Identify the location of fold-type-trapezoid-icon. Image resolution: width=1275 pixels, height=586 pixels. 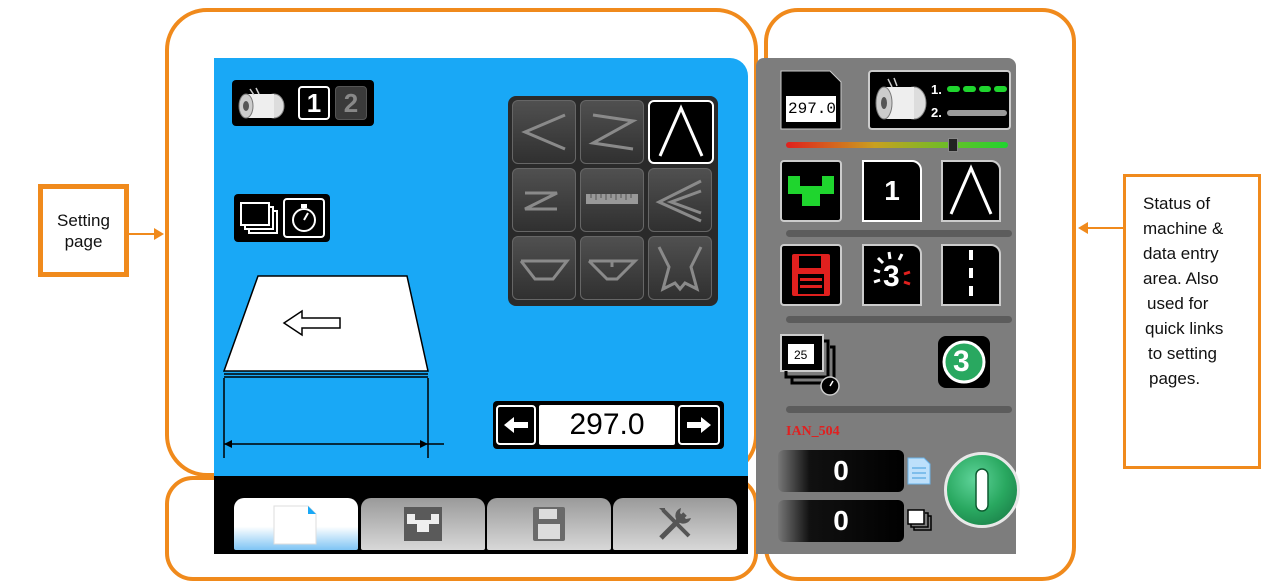
(544, 268).